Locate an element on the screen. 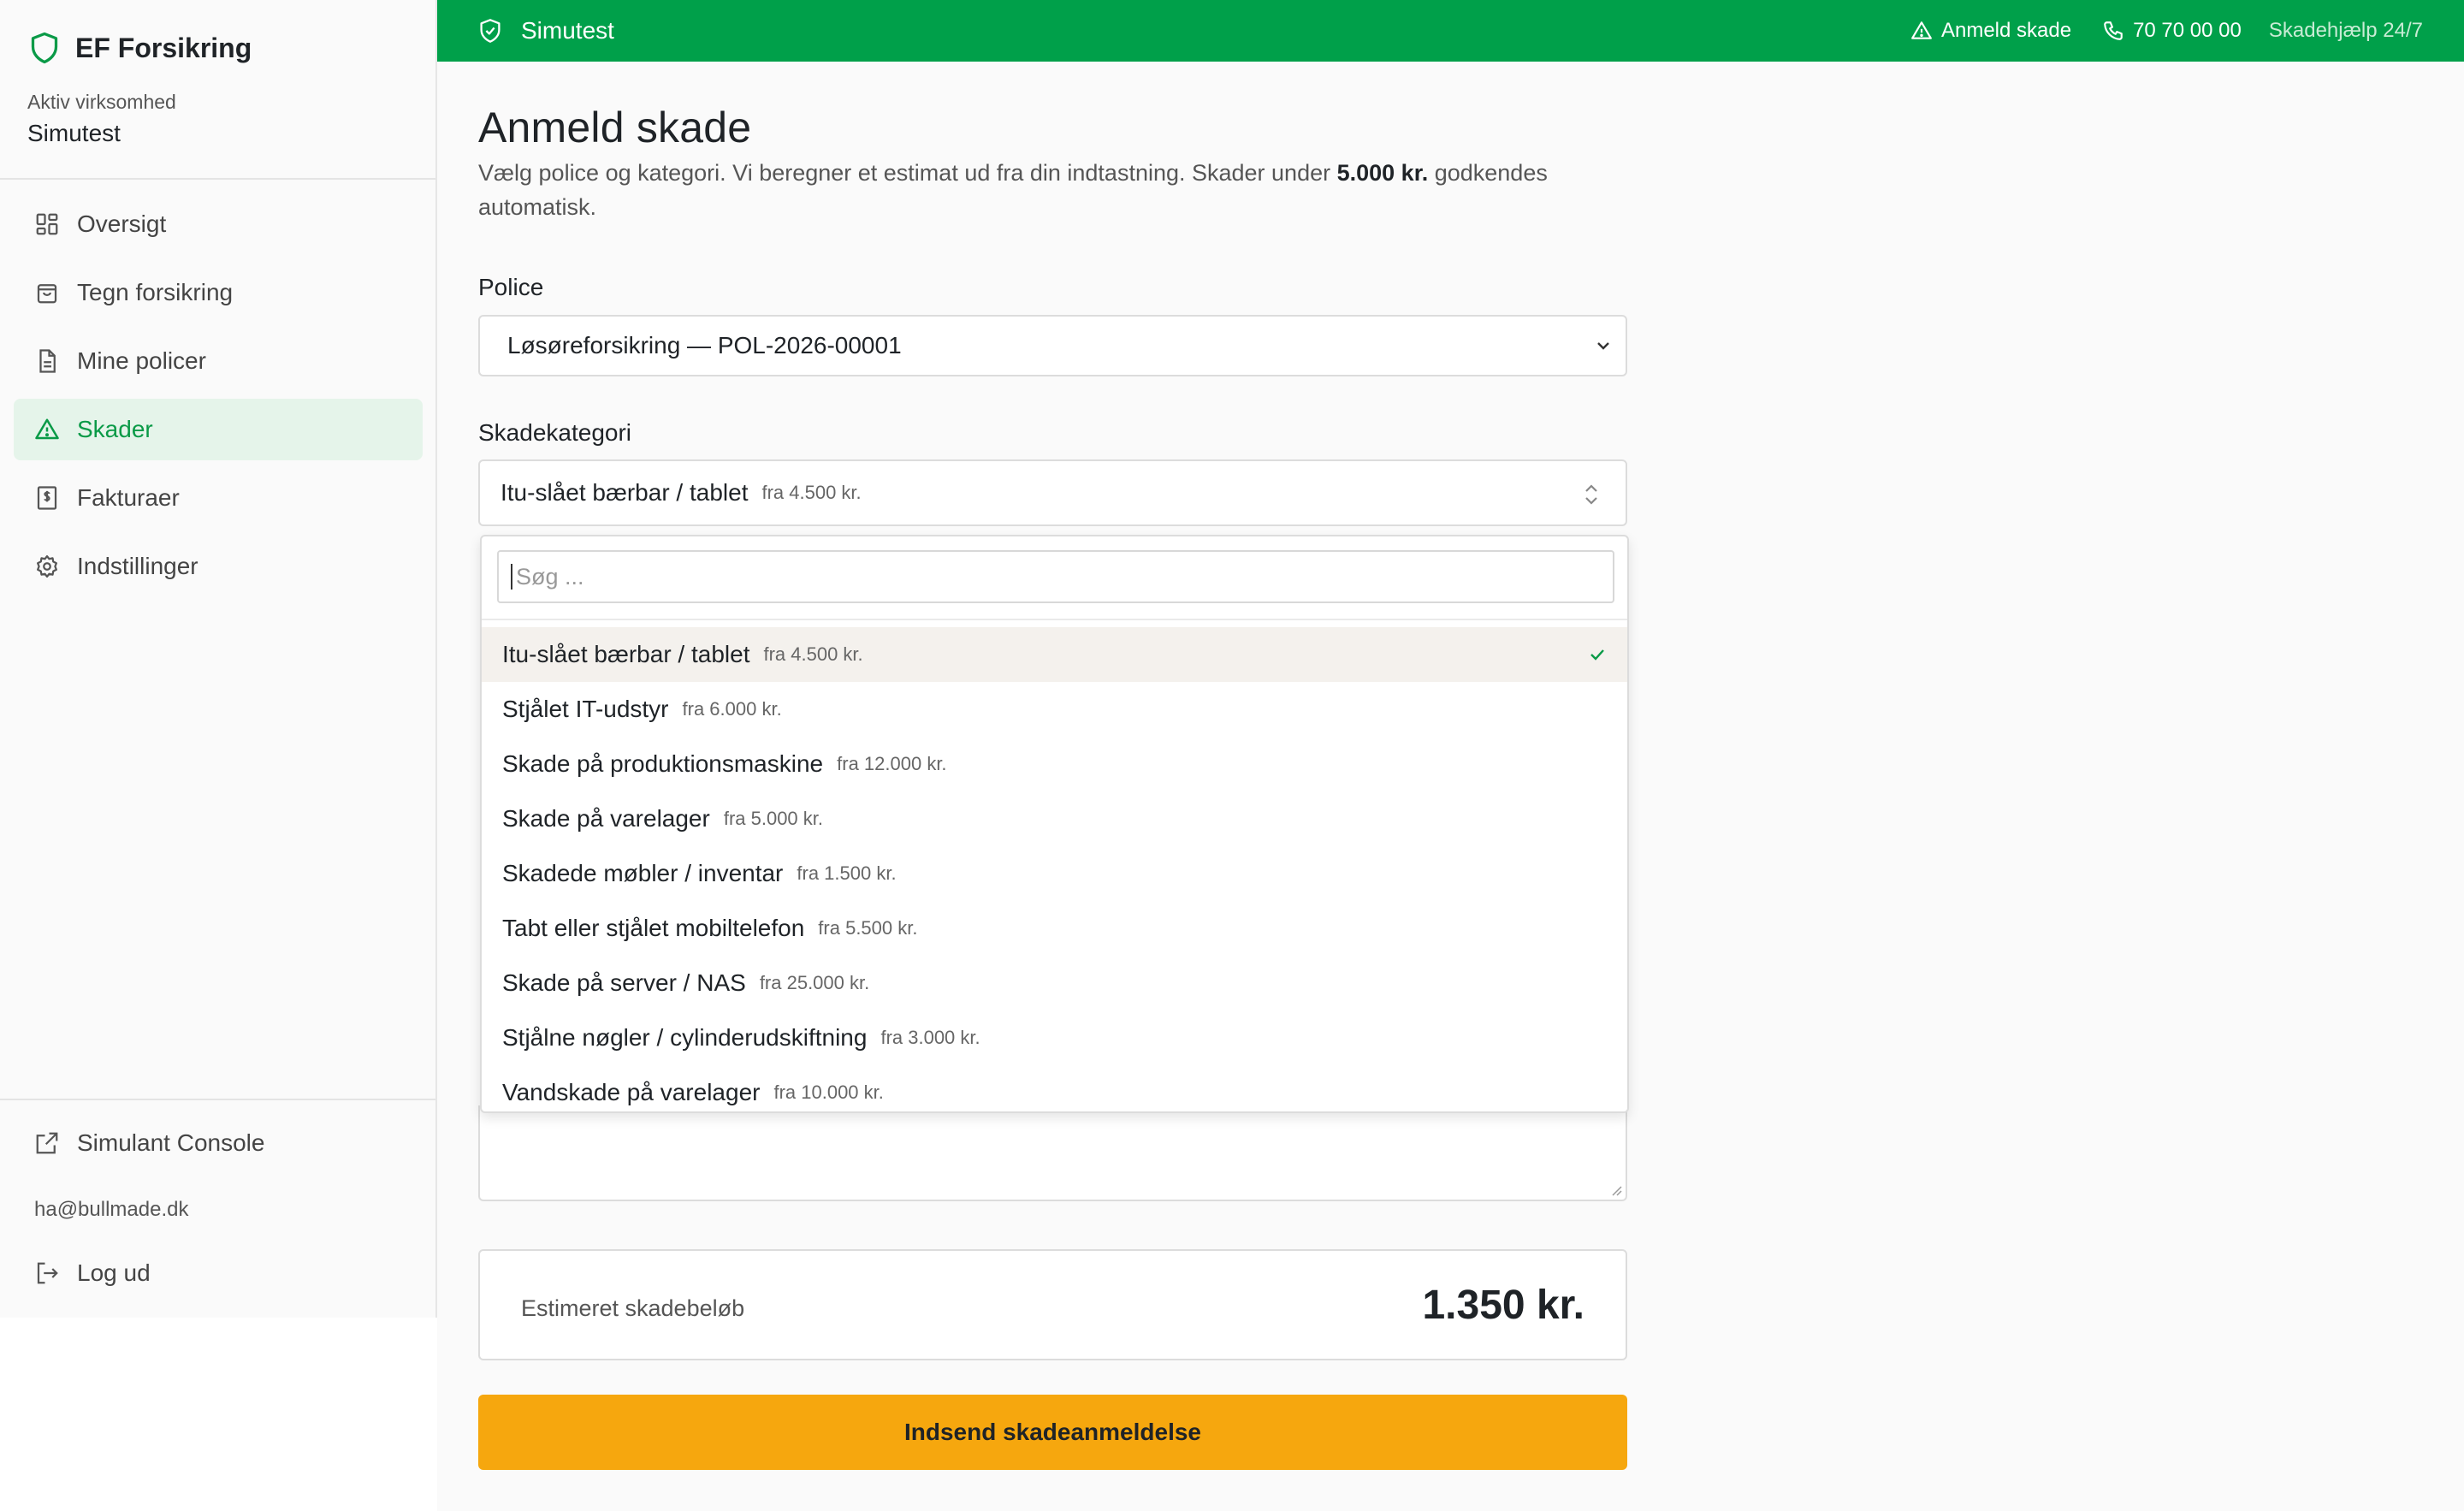 This screenshot has width=2464, height=1511. police-select: Løsøreforsikring — POL-2026-00001 is located at coordinates (1052, 345).